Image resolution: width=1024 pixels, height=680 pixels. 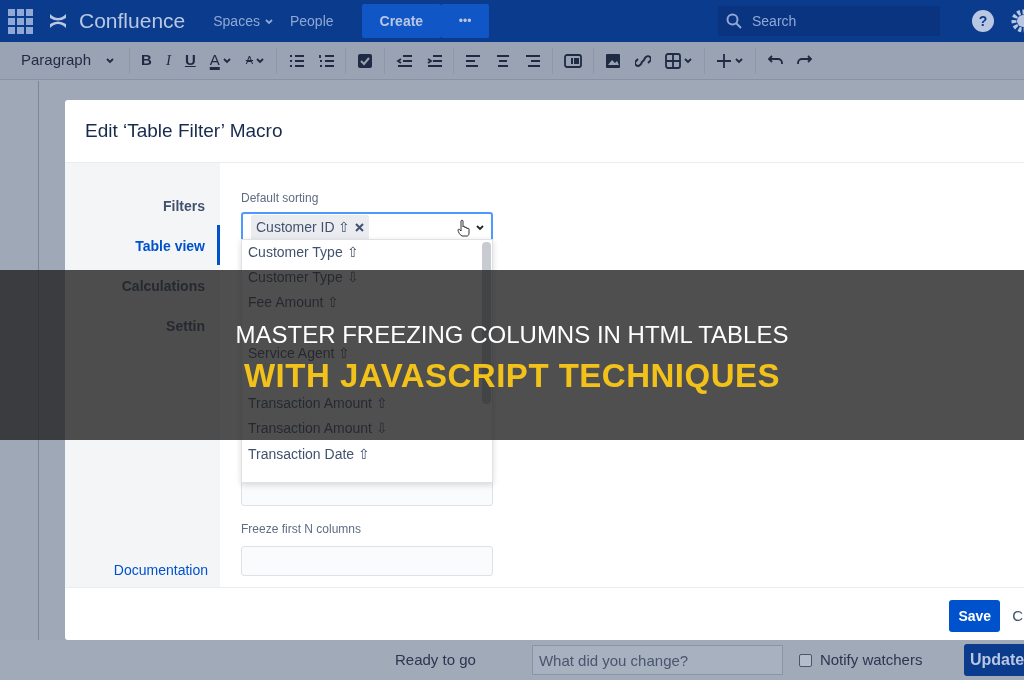 I want to click on checkbox-label: Notify watchers, so click(x=871, y=659).